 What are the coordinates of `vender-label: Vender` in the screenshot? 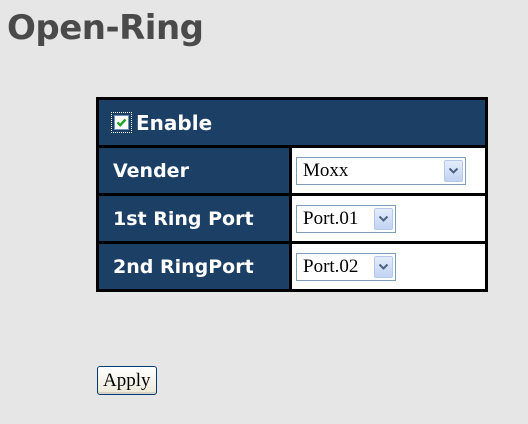 It's located at (194, 170).